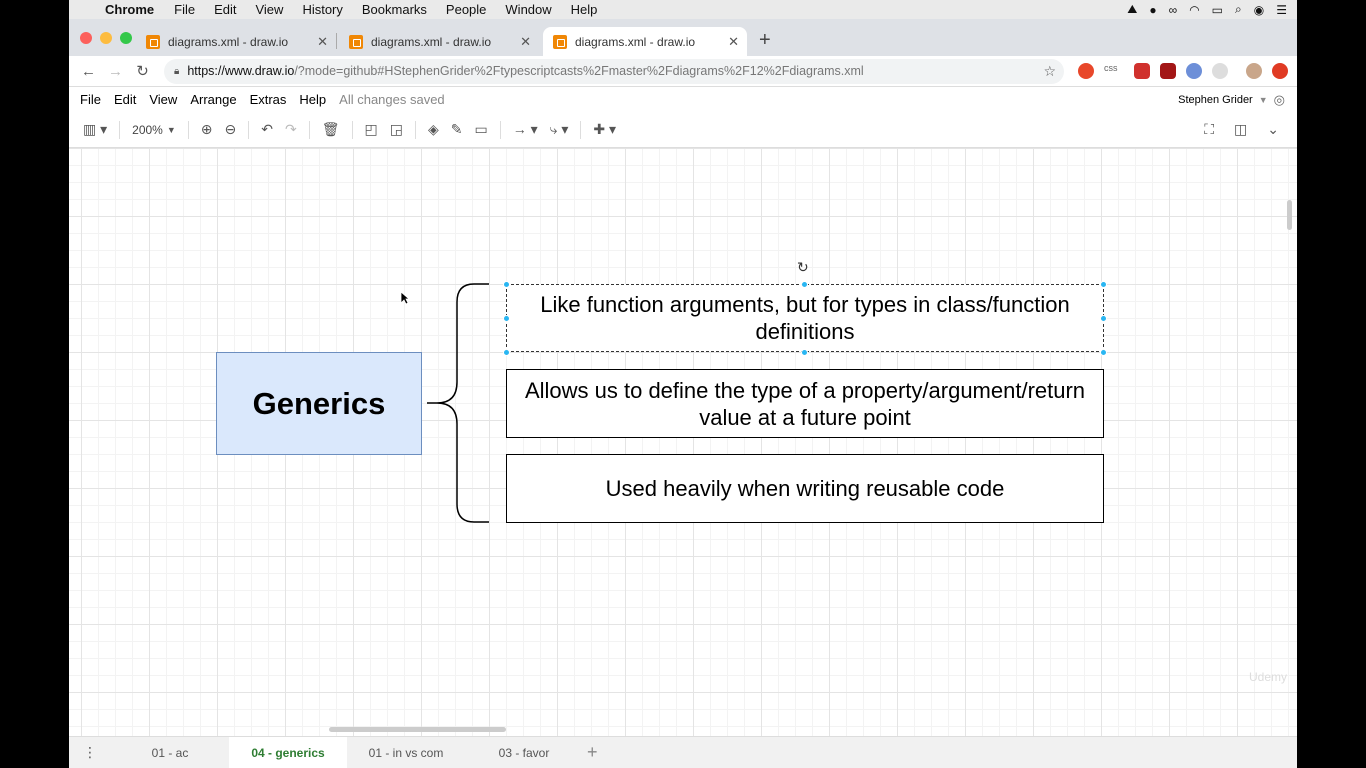 The image size is (1366, 768). Describe the element at coordinates (319, 403) in the screenshot. I see `generics-node: Generics` at that location.